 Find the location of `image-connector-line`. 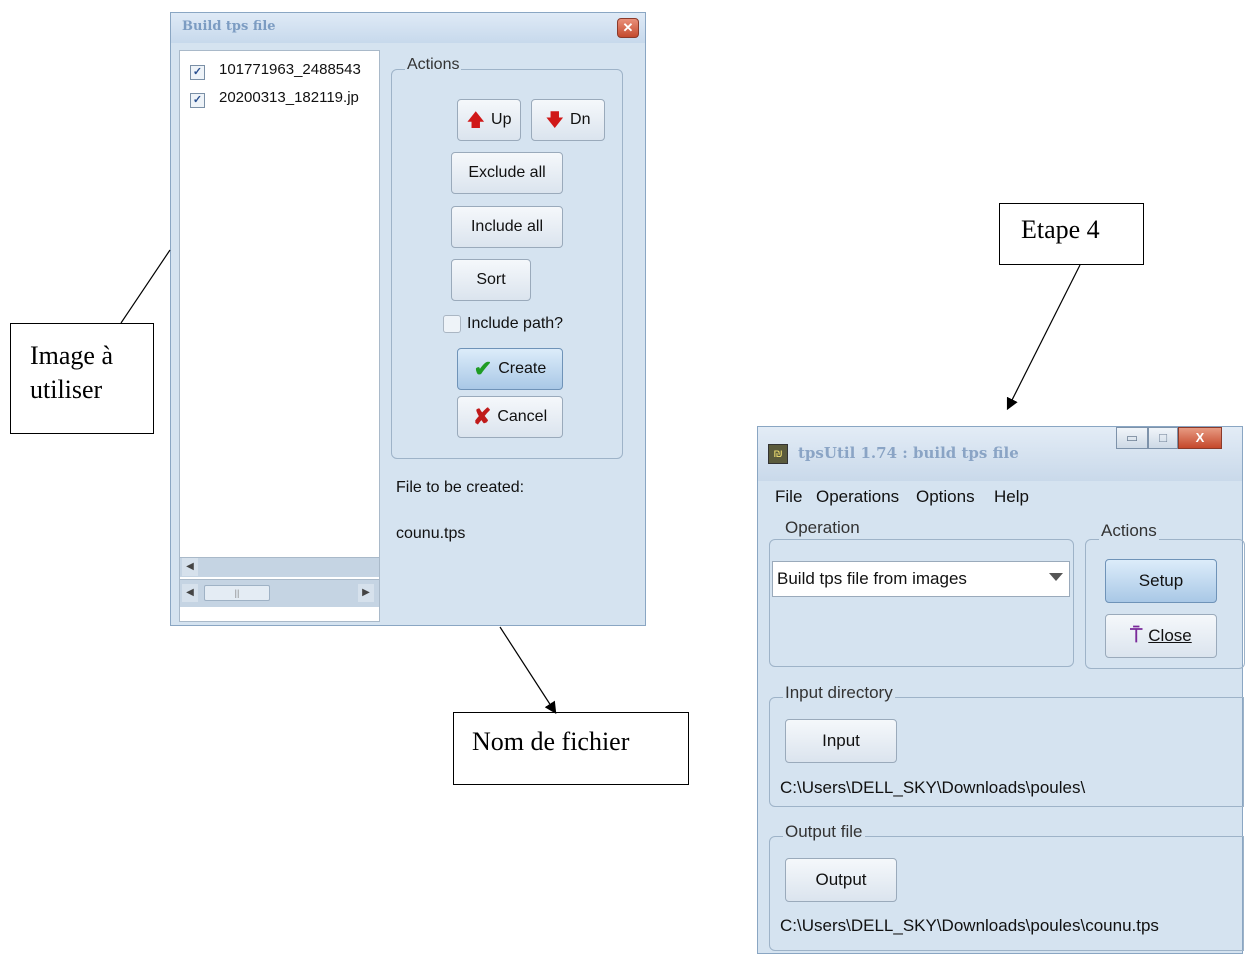

image-connector-line is located at coordinates (145, 286).